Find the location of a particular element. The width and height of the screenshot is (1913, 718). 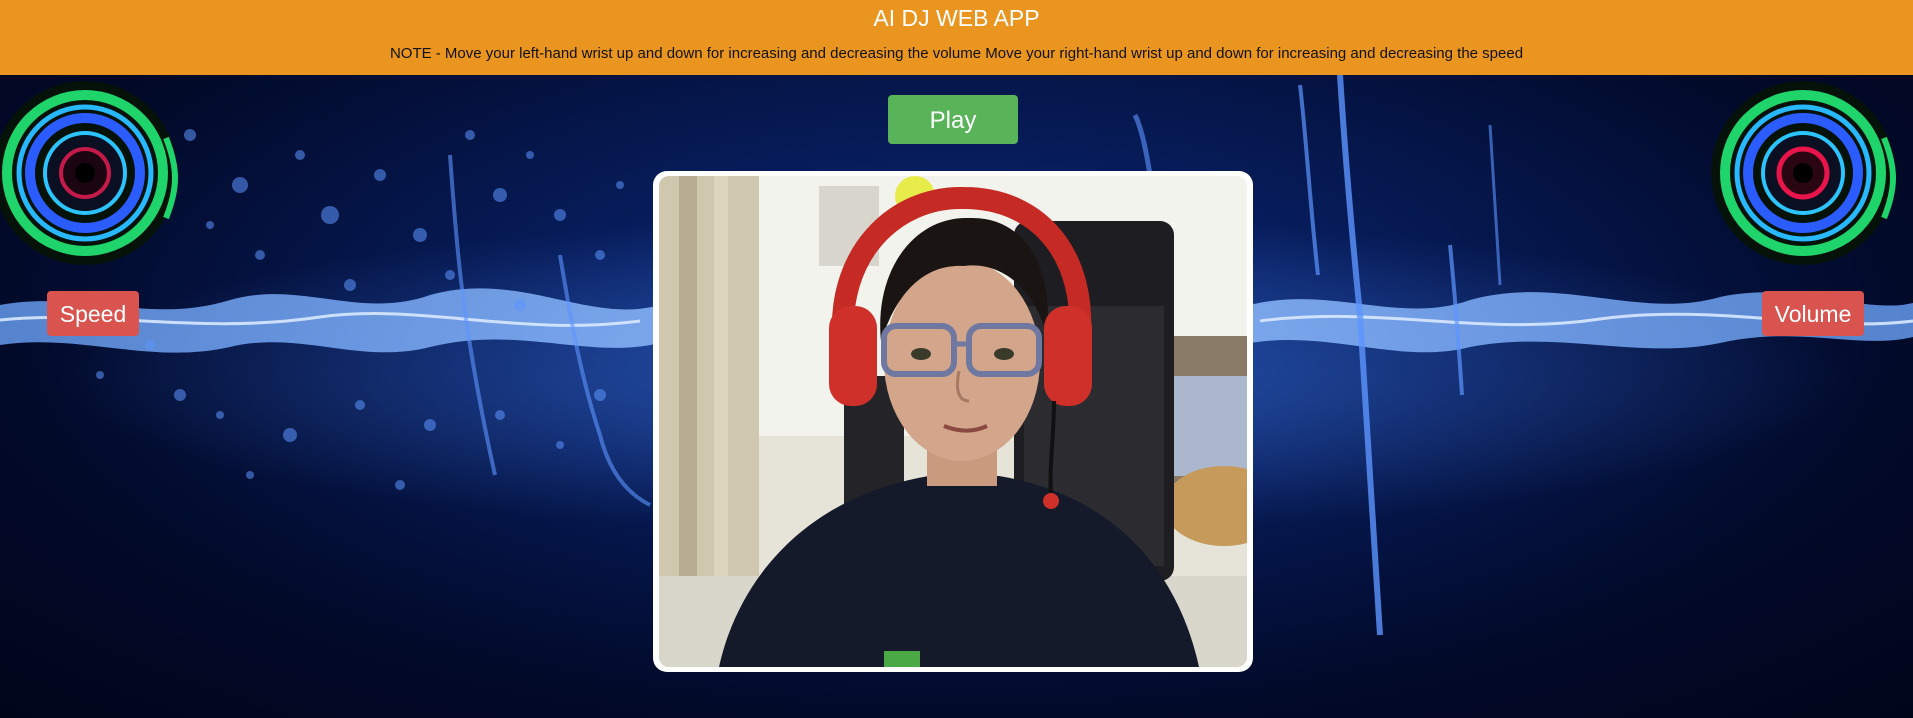

left-speaker-icon is located at coordinates (89, 173).